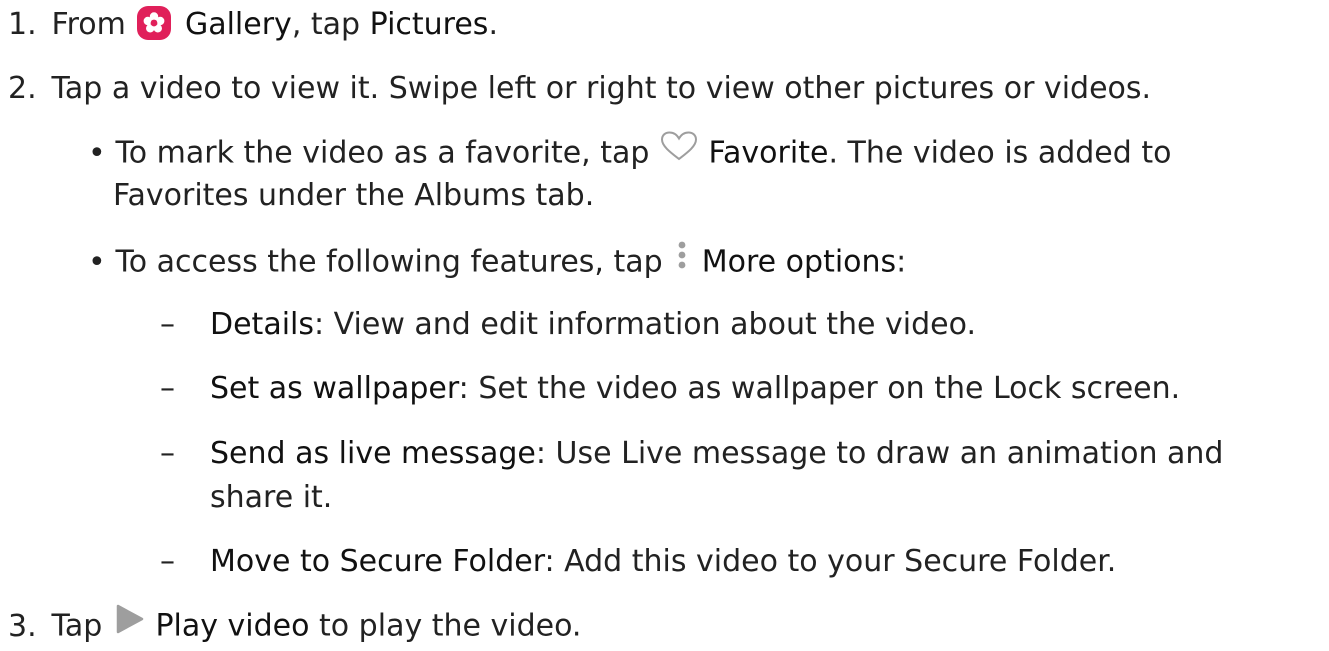 The height and width of the screenshot is (651, 1329). What do you see at coordinates (830, 561) in the screenshot?
I see `subitem-text: : Add this video to your Secure Folder.` at bounding box center [830, 561].